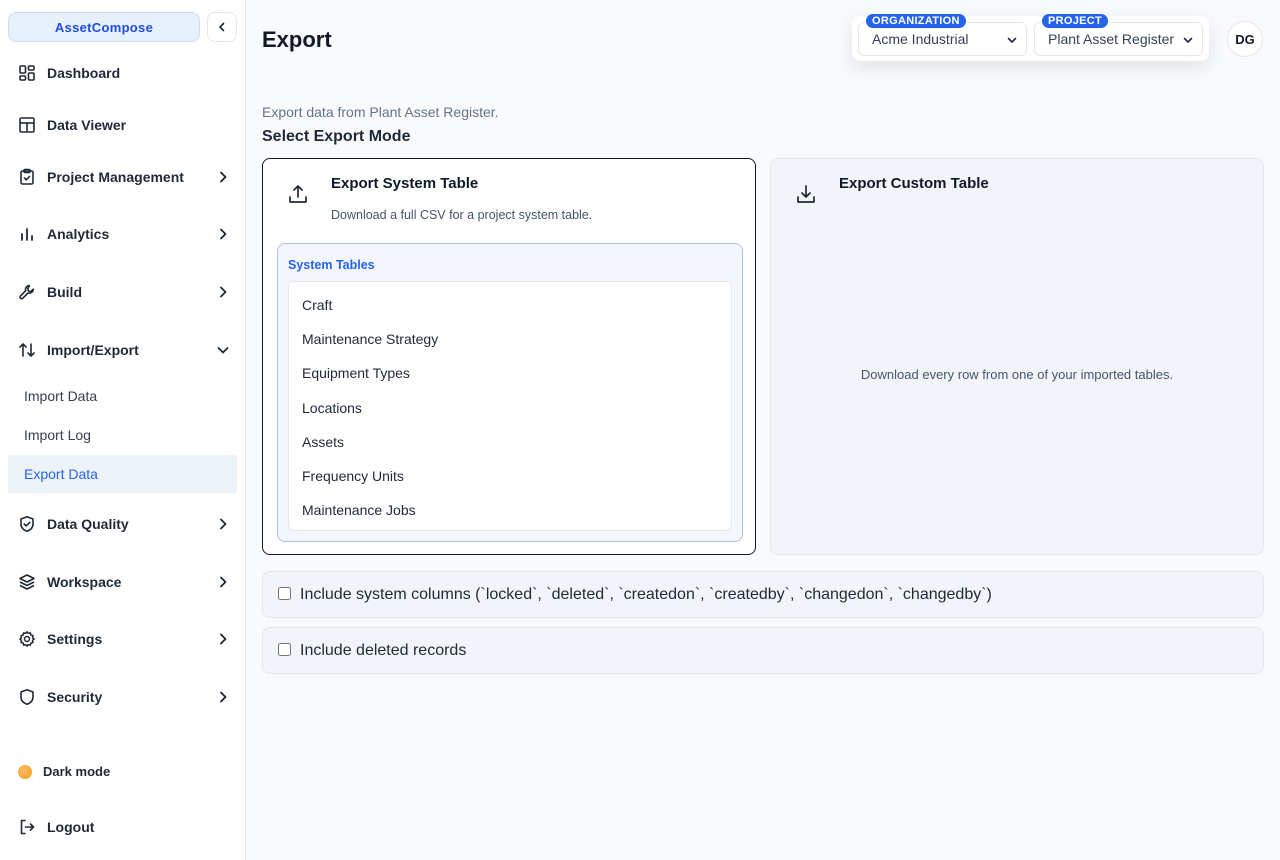 This screenshot has height=860, width=1280. What do you see at coordinates (380, 112) in the screenshot?
I see `page-subtitle: Export data from Plant Asset Register.` at bounding box center [380, 112].